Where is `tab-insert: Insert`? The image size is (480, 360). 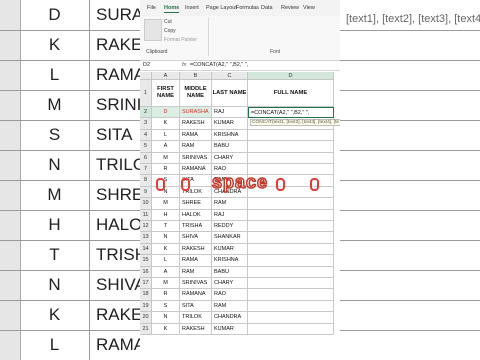 tab-insert: Insert is located at coordinates (192, 8).